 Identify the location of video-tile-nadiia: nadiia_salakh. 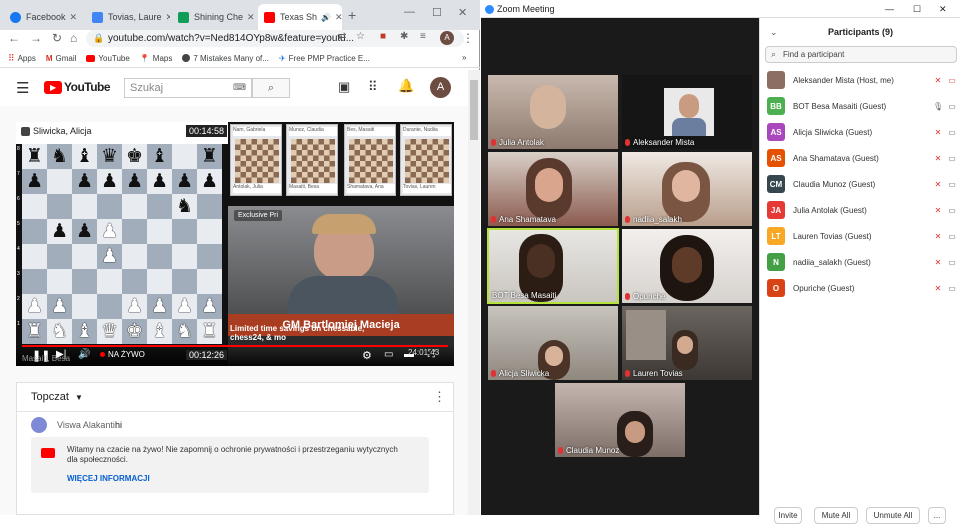
(687, 189).